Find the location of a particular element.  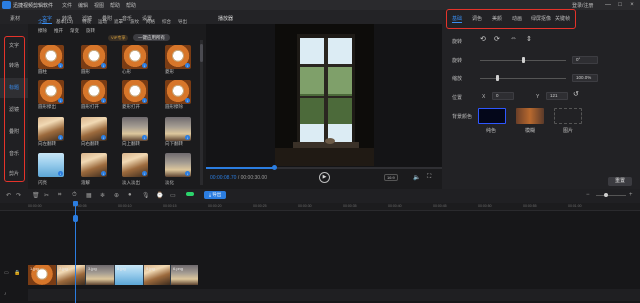

split-icon: ✂ is located at coordinates (46, 195).